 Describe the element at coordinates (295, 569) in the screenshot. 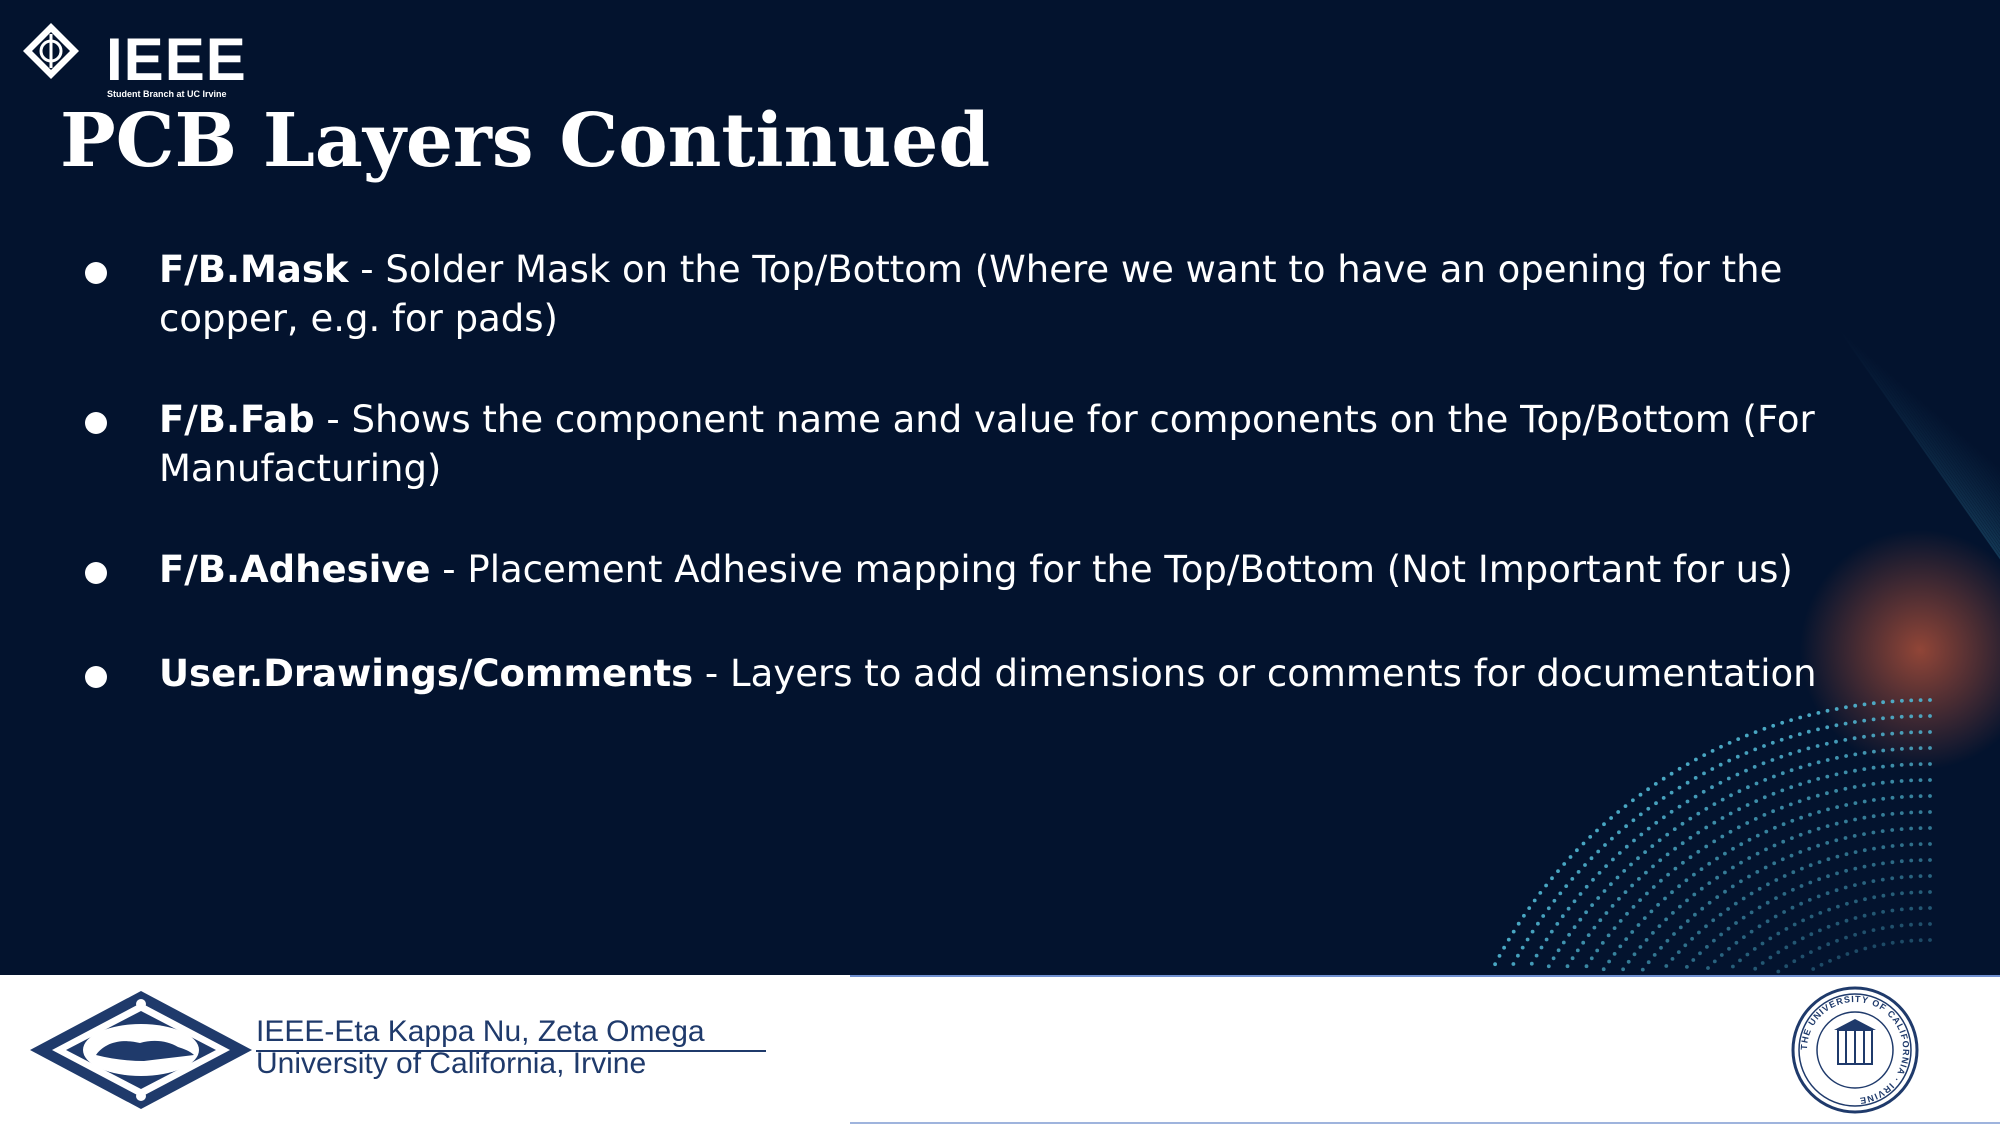

I see `bullet-term: F/B.Adhesive` at that location.